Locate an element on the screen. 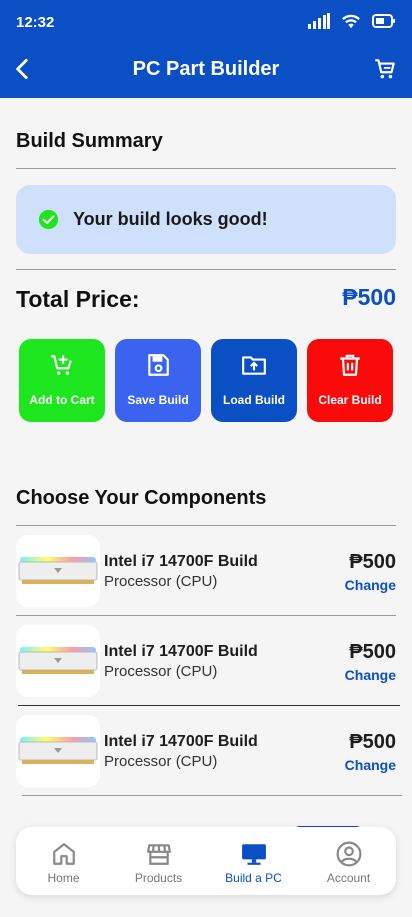 Image resolution: width=412 pixels, height=917 pixels. trash-icon is located at coordinates (350, 365).